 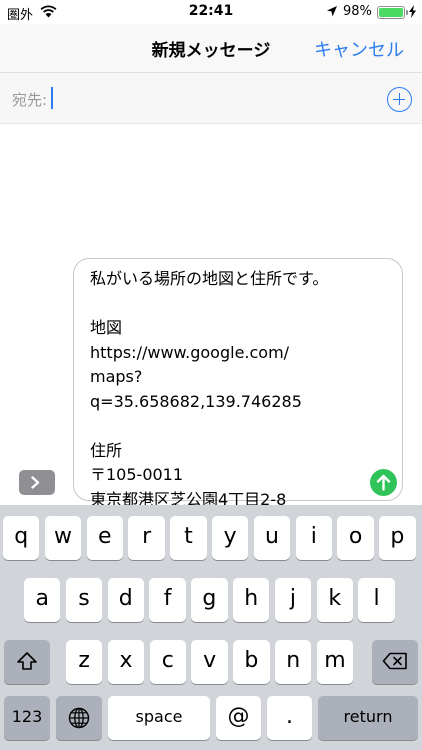 What do you see at coordinates (238, 718) in the screenshot?
I see `at-key: @` at bounding box center [238, 718].